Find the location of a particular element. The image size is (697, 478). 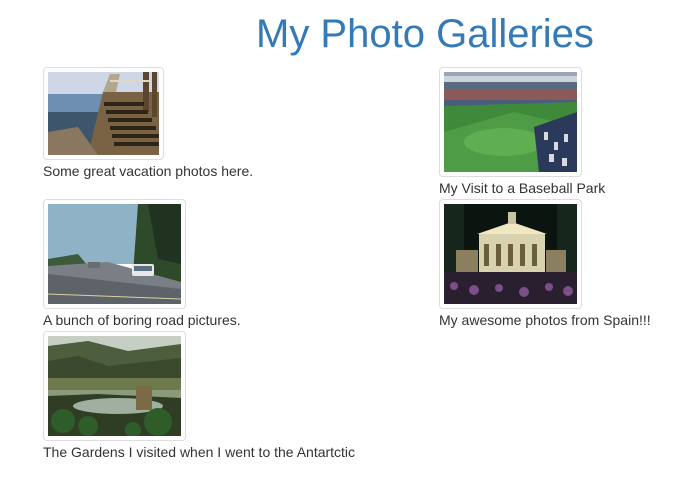

gallery-caption: A bunch of boring road pictures. is located at coordinates (142, 320).